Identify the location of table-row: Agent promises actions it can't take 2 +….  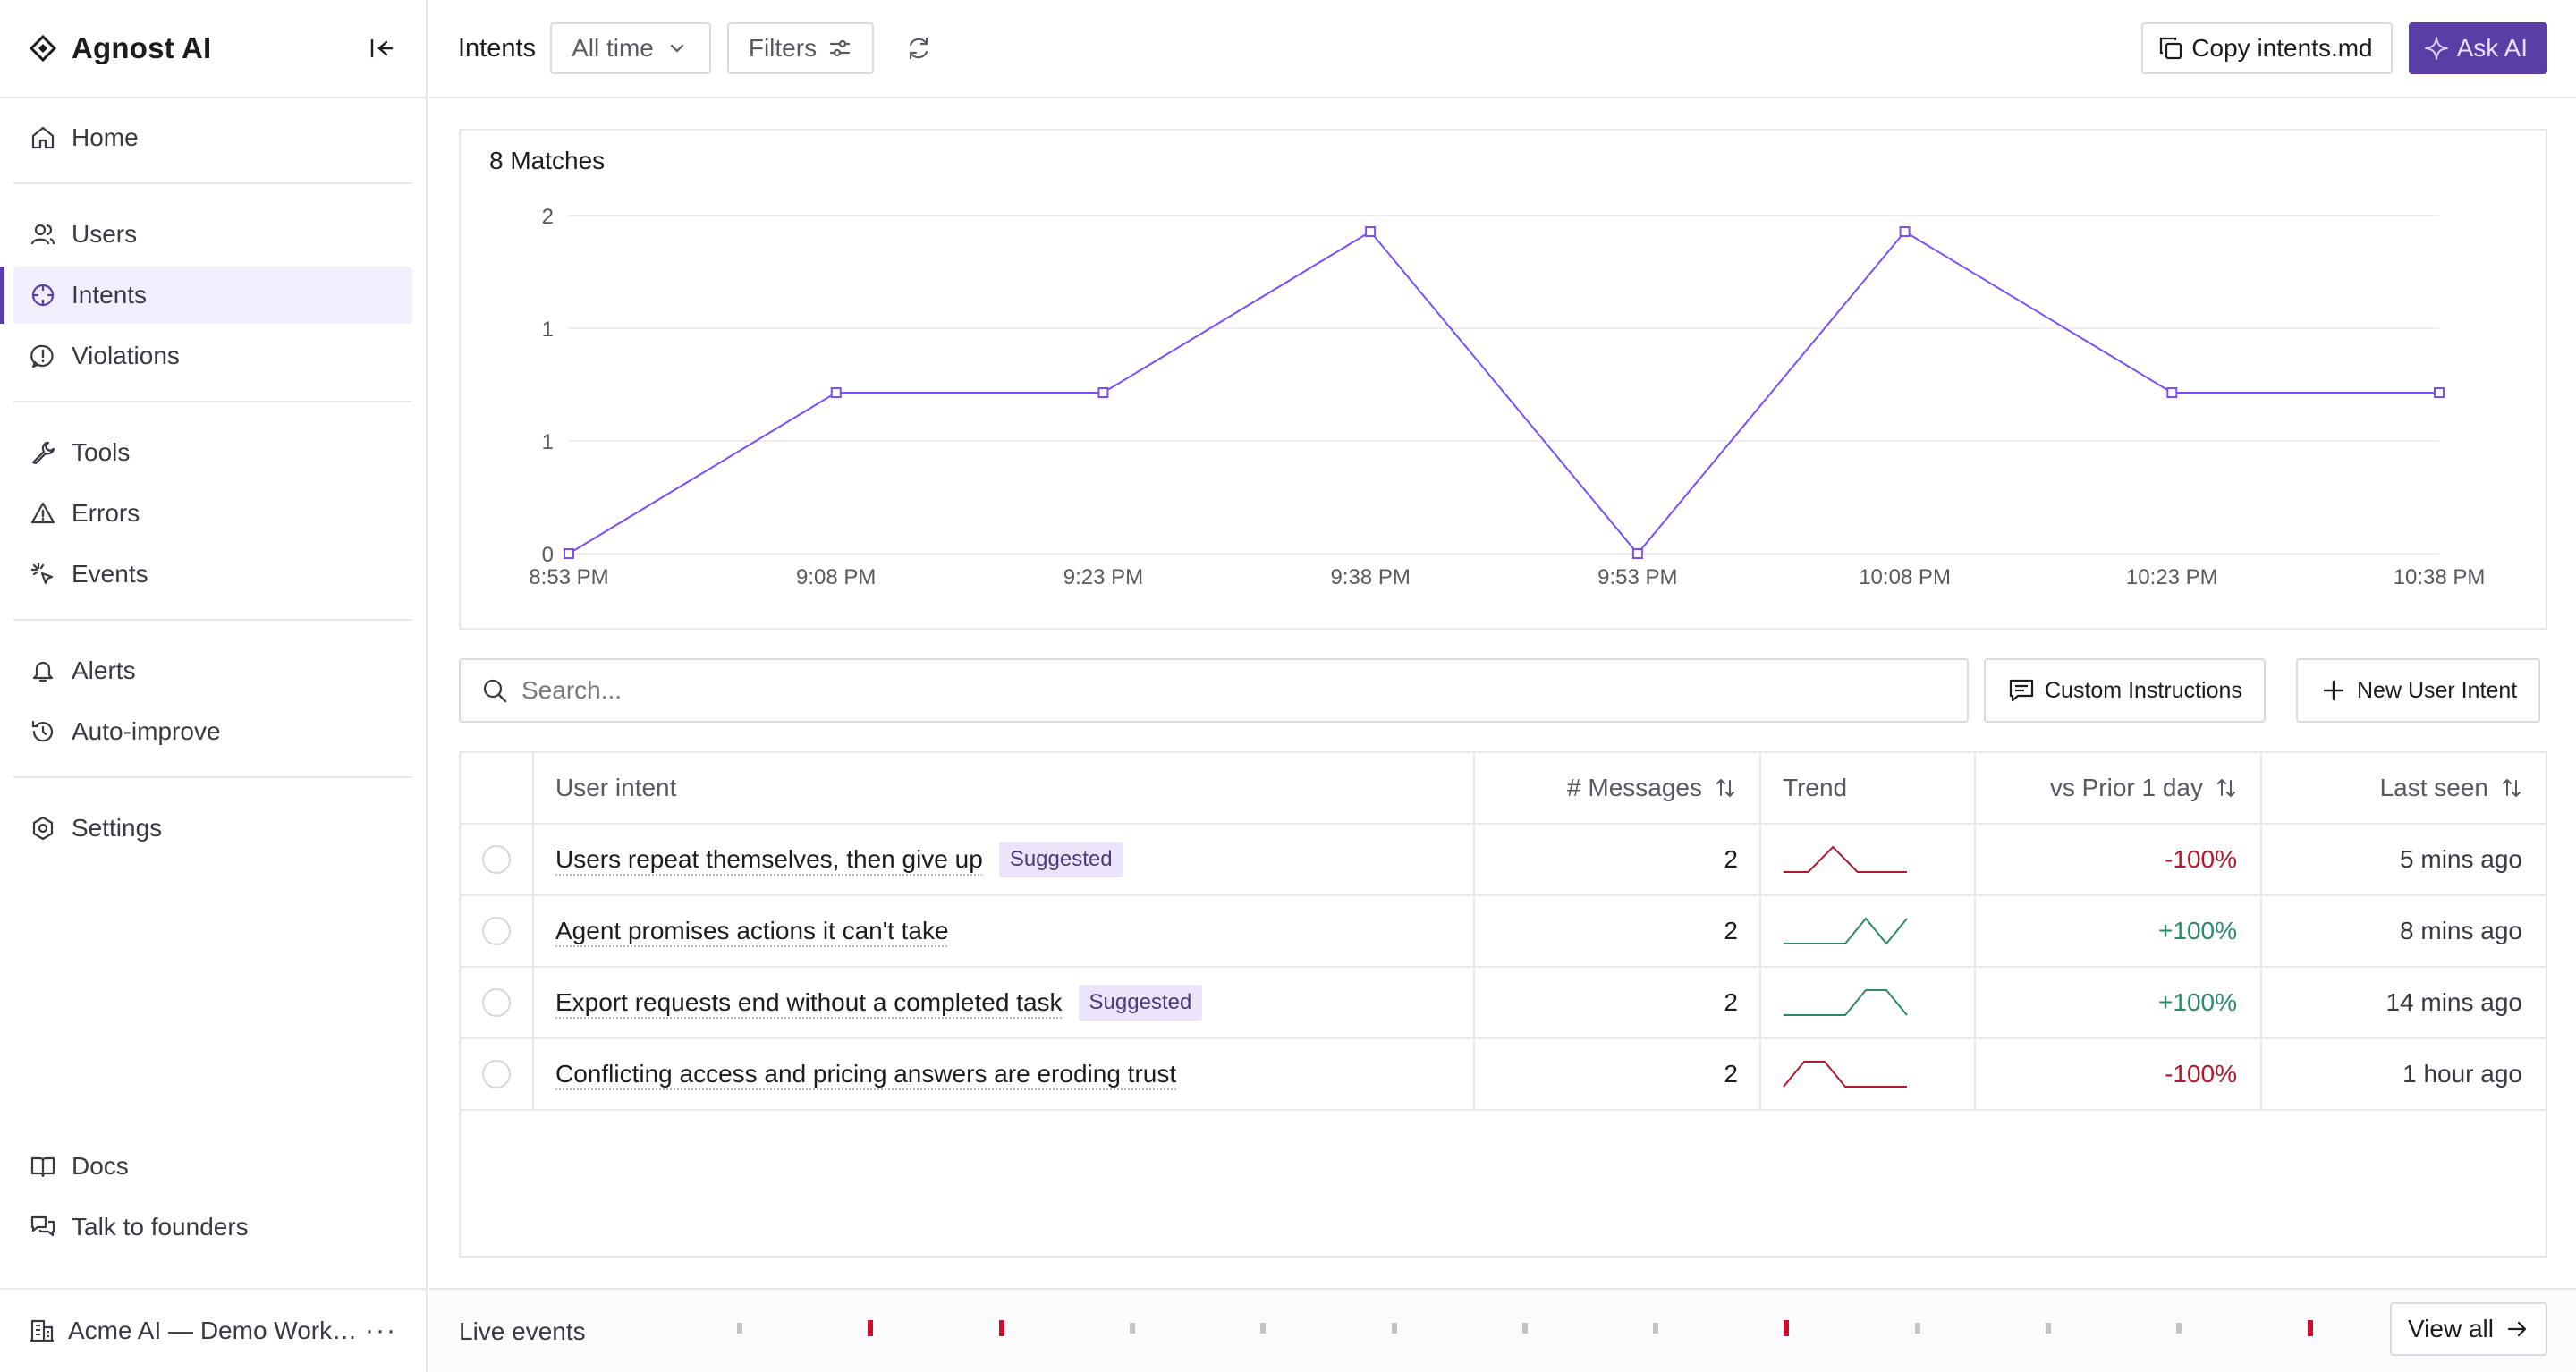
(1503, 932).